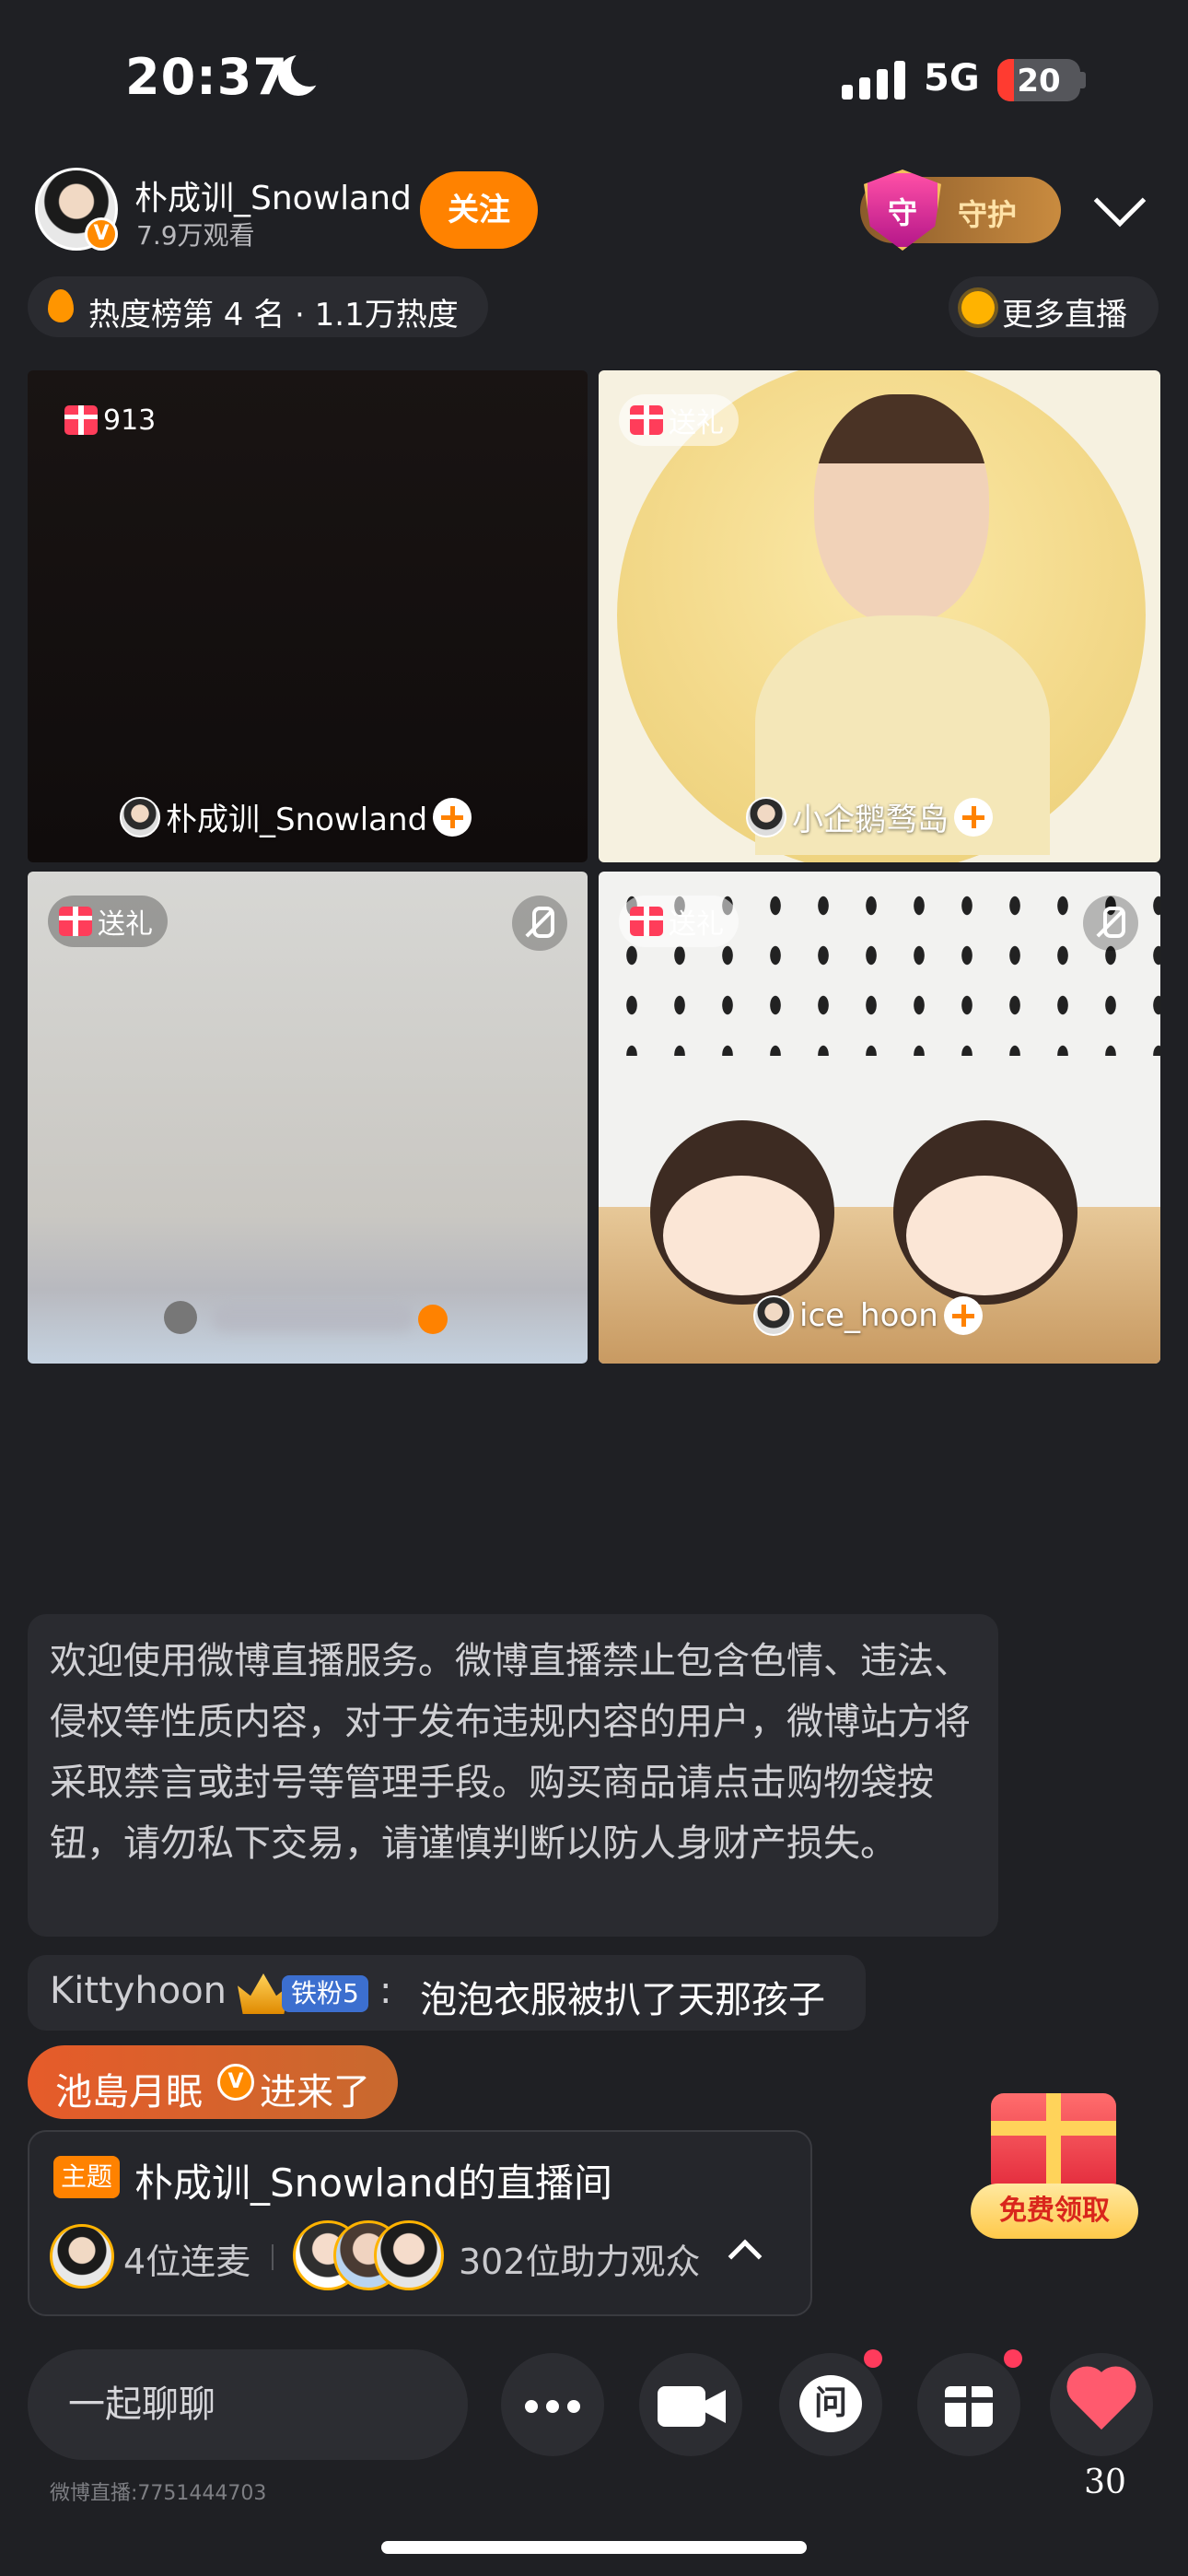 This screenshot has height=2576, width=1188. What do you see at coordinates (1120, 201) in the screenshot?
I see `chevron-down-icon` at bounding box center [1120, 201].